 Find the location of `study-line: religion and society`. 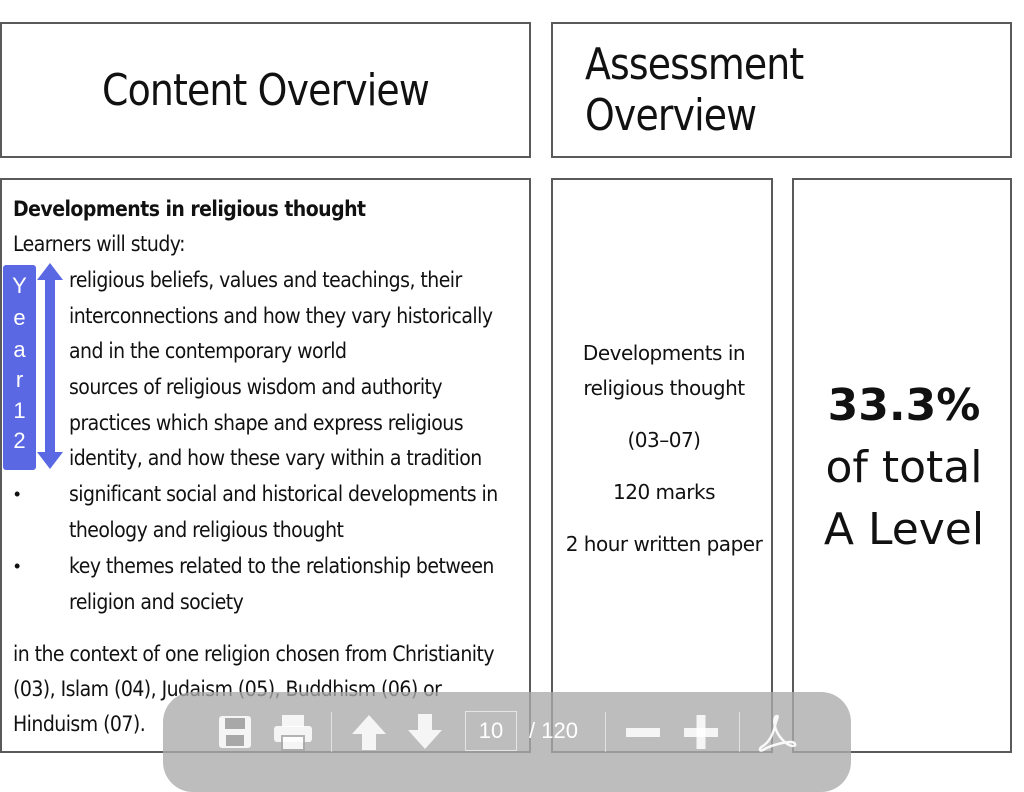

study-line: religion and society is located at coordinates (156, 602).